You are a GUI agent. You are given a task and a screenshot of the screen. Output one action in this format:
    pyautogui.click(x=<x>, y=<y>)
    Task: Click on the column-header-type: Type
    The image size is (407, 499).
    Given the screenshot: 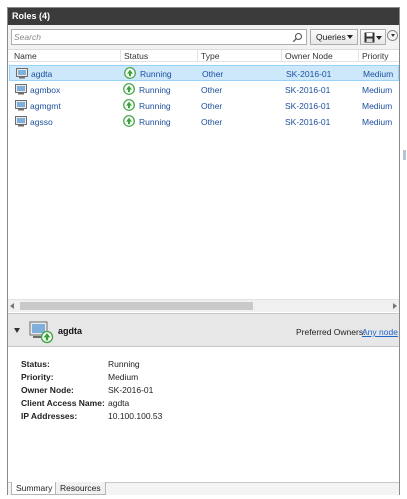 What is the action you would take?
    pyautogui.click(x=210, y=56)
    